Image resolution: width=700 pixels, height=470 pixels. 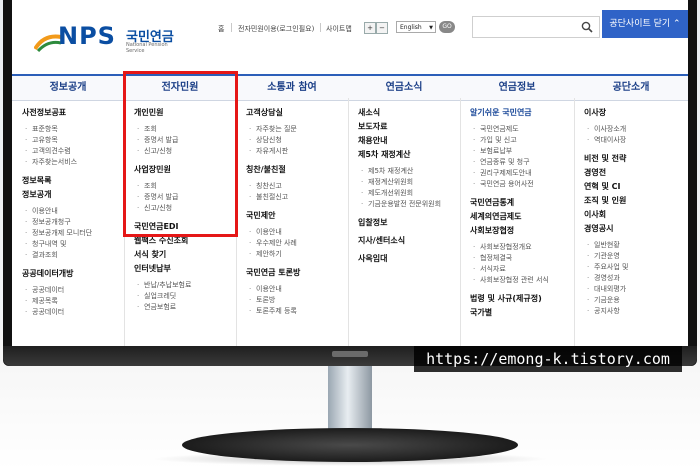 What do you see at coordinates (399, 171) in the screenshot?
I see `menu-item: 제5차 재정계산` at bounding box center [399, 171].